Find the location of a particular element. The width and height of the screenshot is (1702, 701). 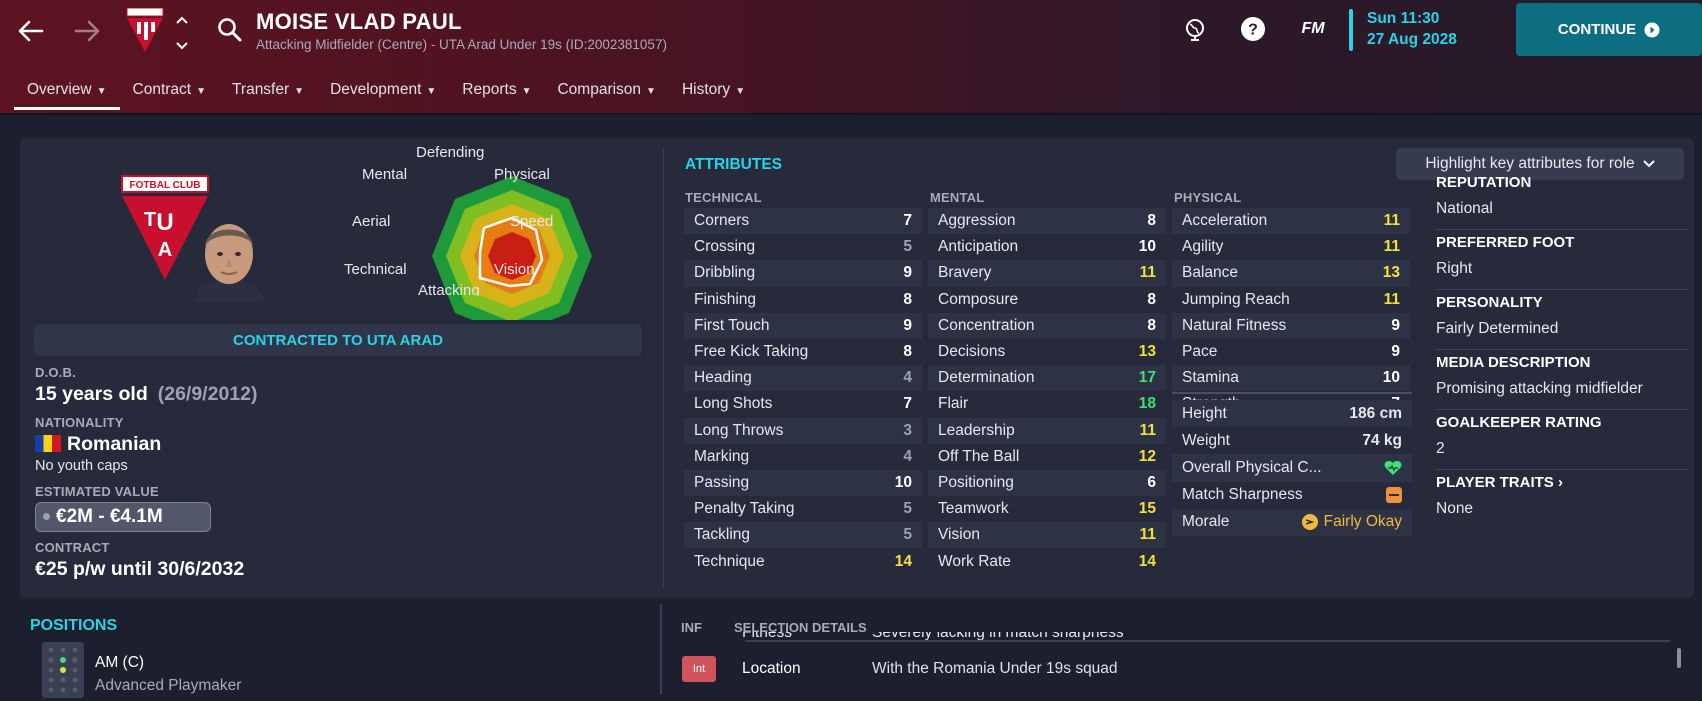

scrollbar-thumb is located at coordinates (1679, 658).